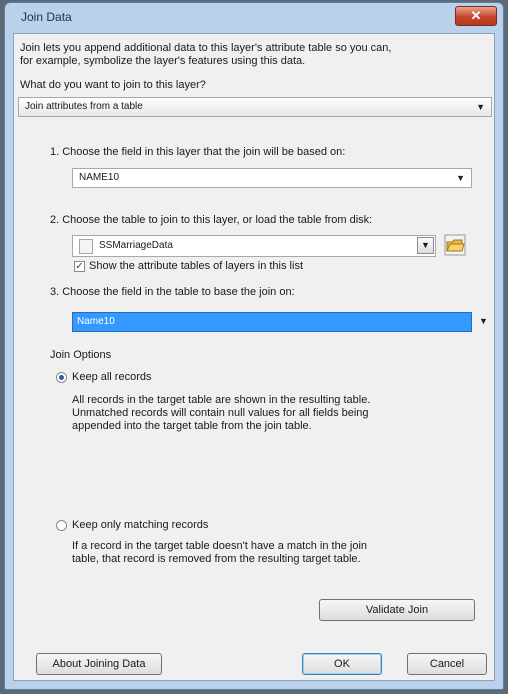  What do you see at coordinates (61, 377) in the screenshot?
I see `keep-all-radio` at bounding box center [61, 377].